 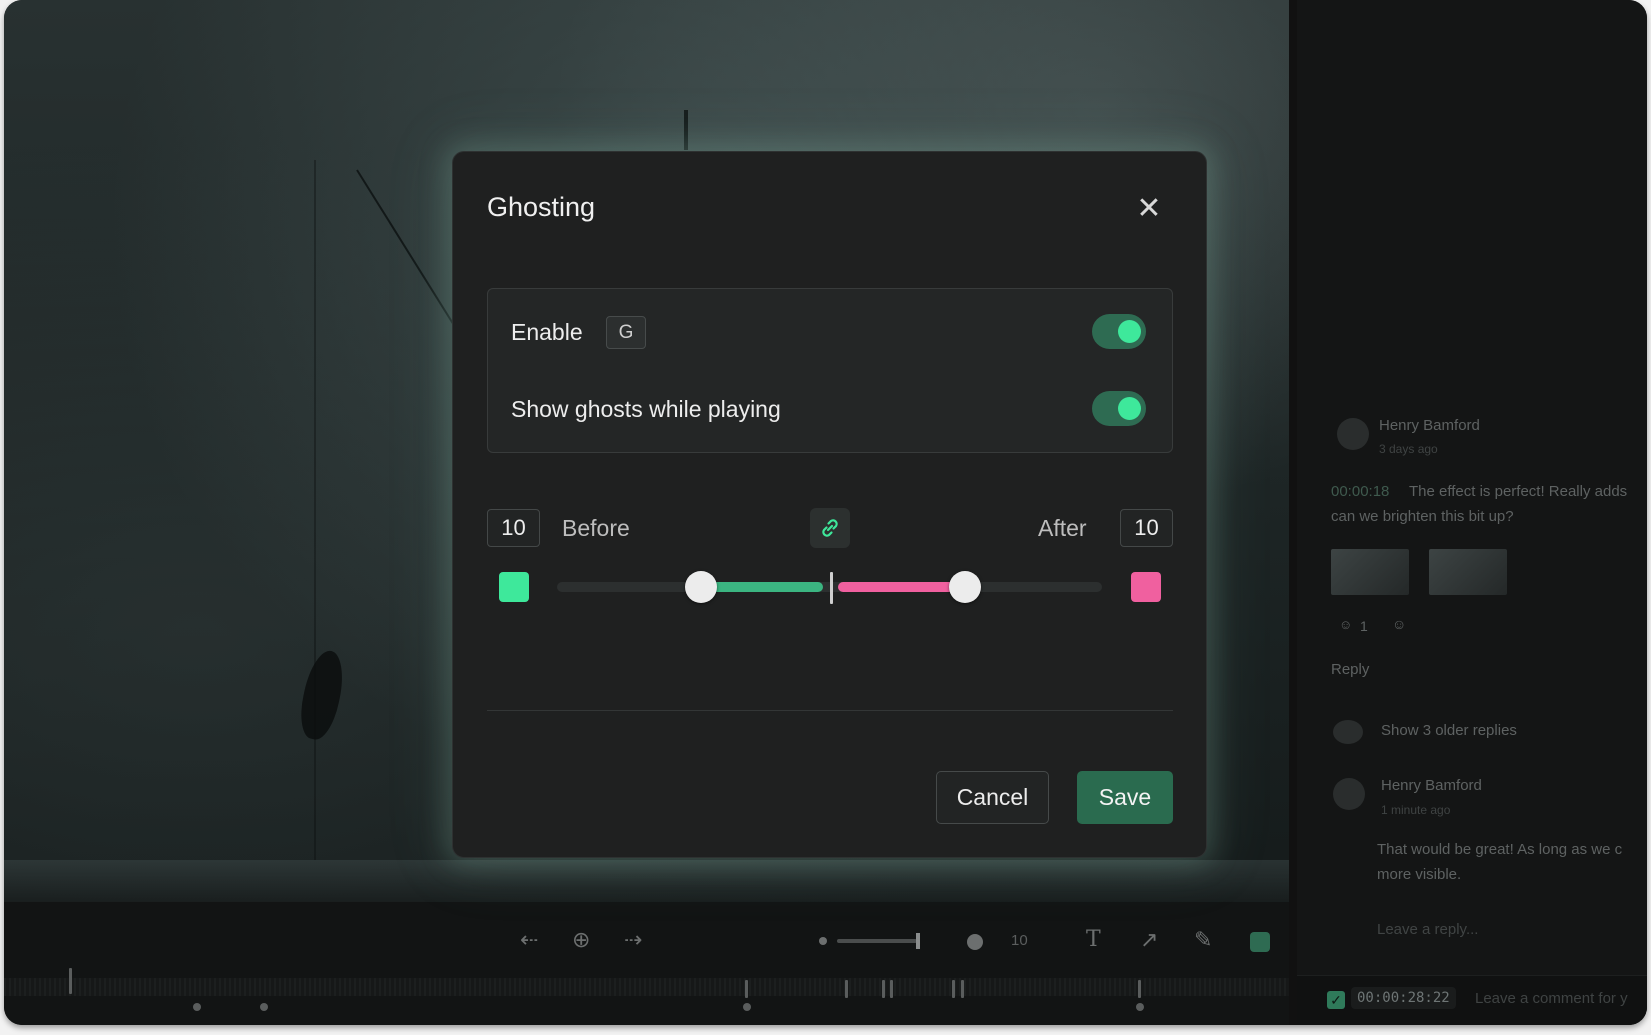 What do you see at coordinates (900, 587) in the screenshot?
I see `after-range-fill` at bounding box center [900, 587].